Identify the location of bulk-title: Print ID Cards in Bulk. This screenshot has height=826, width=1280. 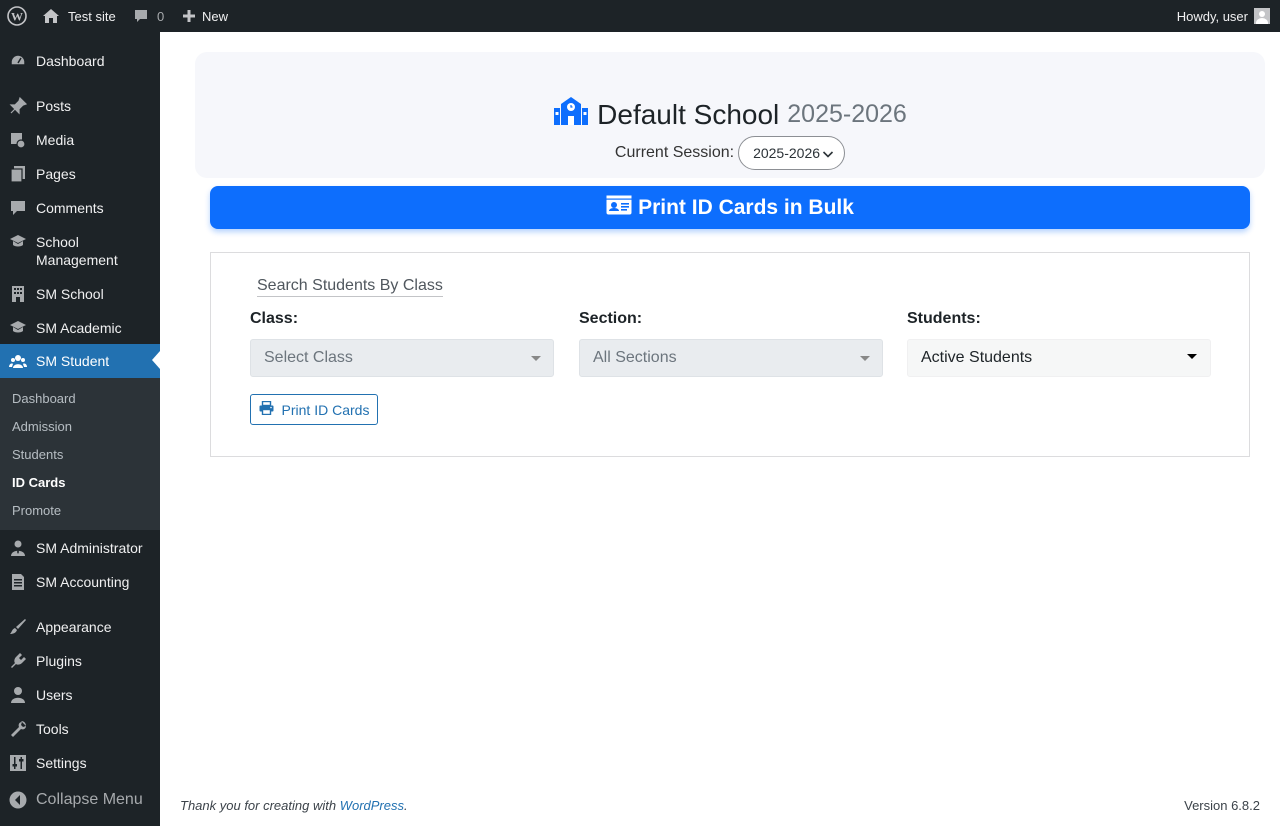
(746, 207).